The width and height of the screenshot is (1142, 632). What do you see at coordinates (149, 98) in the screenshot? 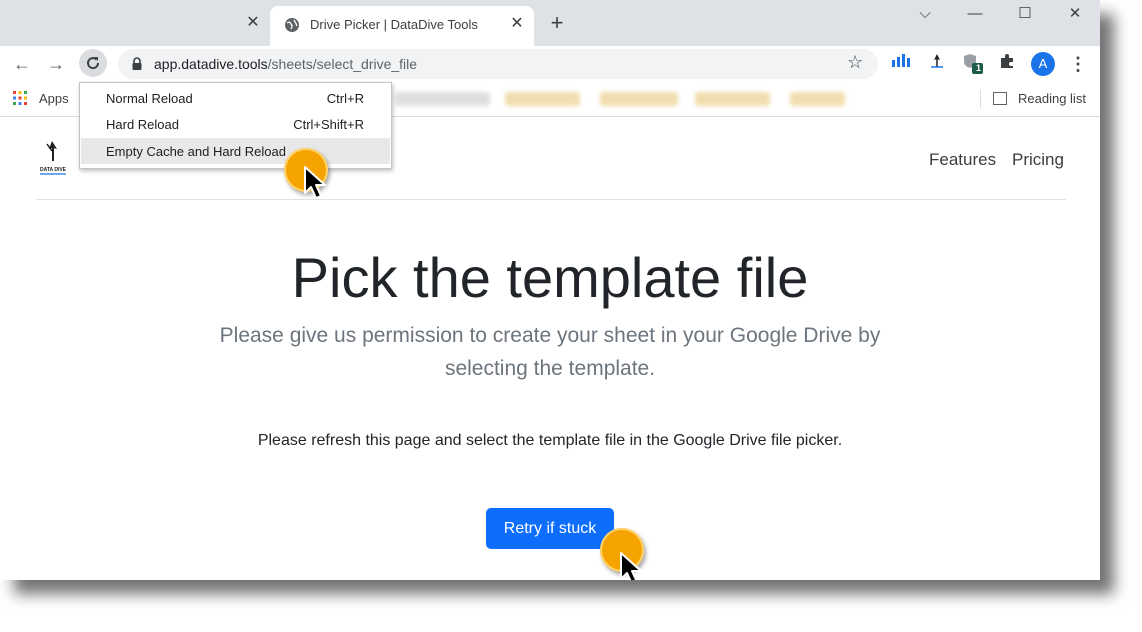
I see `menu-item-label: Normal Reload` at bounding box center [149, 98].